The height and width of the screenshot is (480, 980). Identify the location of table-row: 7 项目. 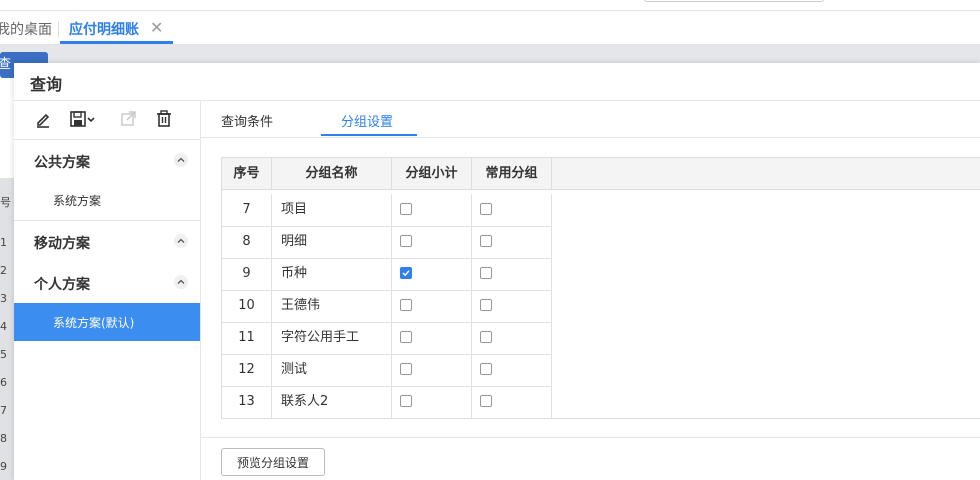
(387, 210).